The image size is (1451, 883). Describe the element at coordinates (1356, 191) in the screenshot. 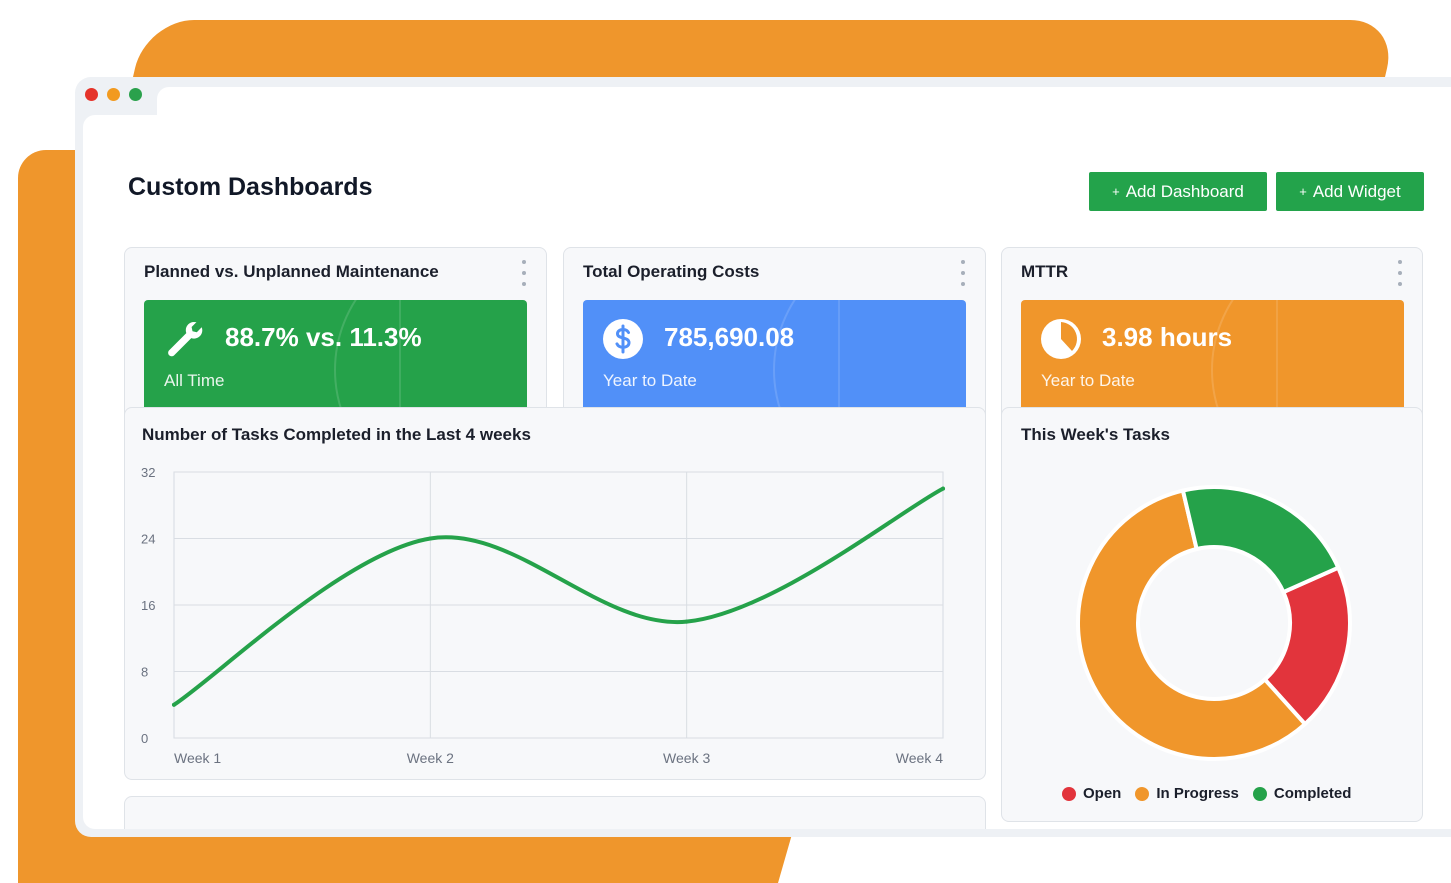

I see `add-widget-label: Add Widget` at that location.